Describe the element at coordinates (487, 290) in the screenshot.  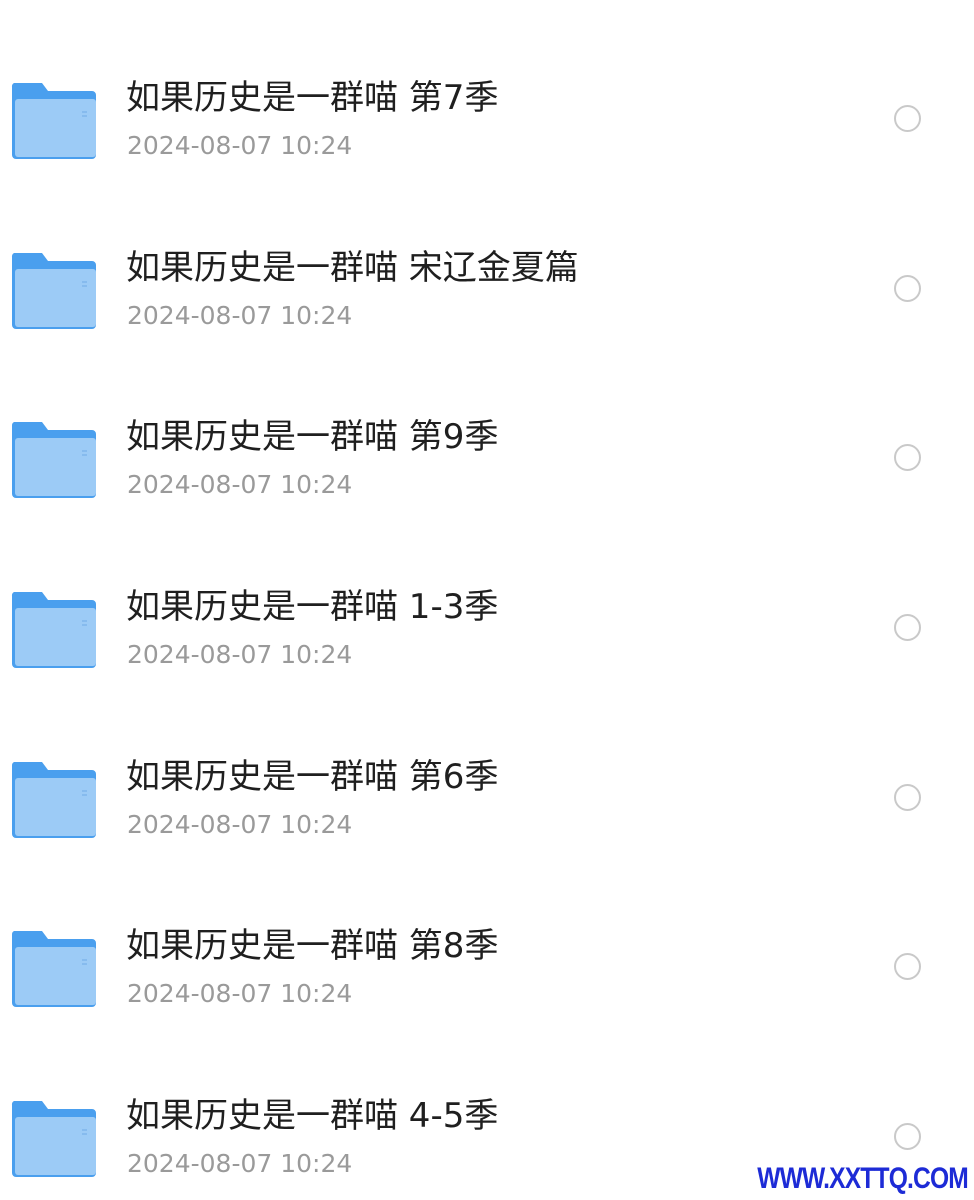
I see `list-item: 如果历史是一群喵 宋辽金夏篇 2024-08-07 10:24` at that location.